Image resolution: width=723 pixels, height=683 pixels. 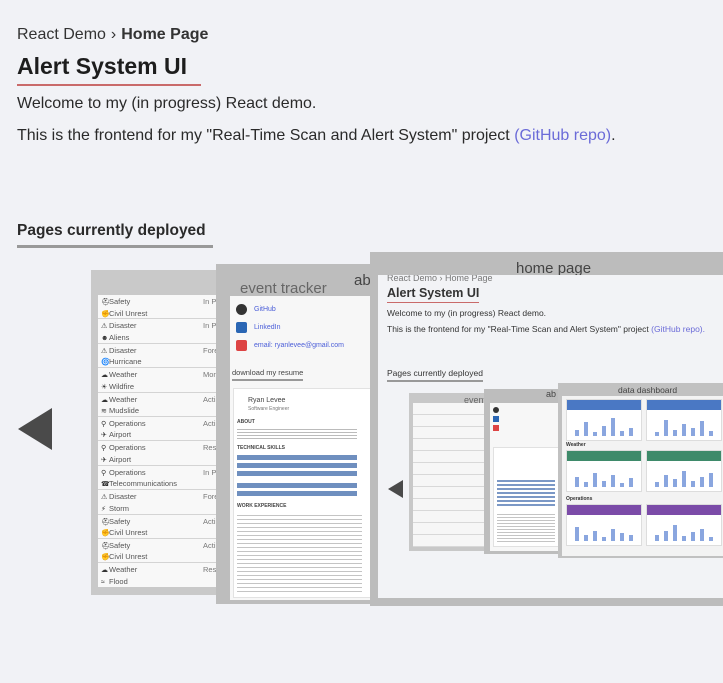 I want to click on breadcrumb: React Demo › Home Page, so click(x=112, y=35).